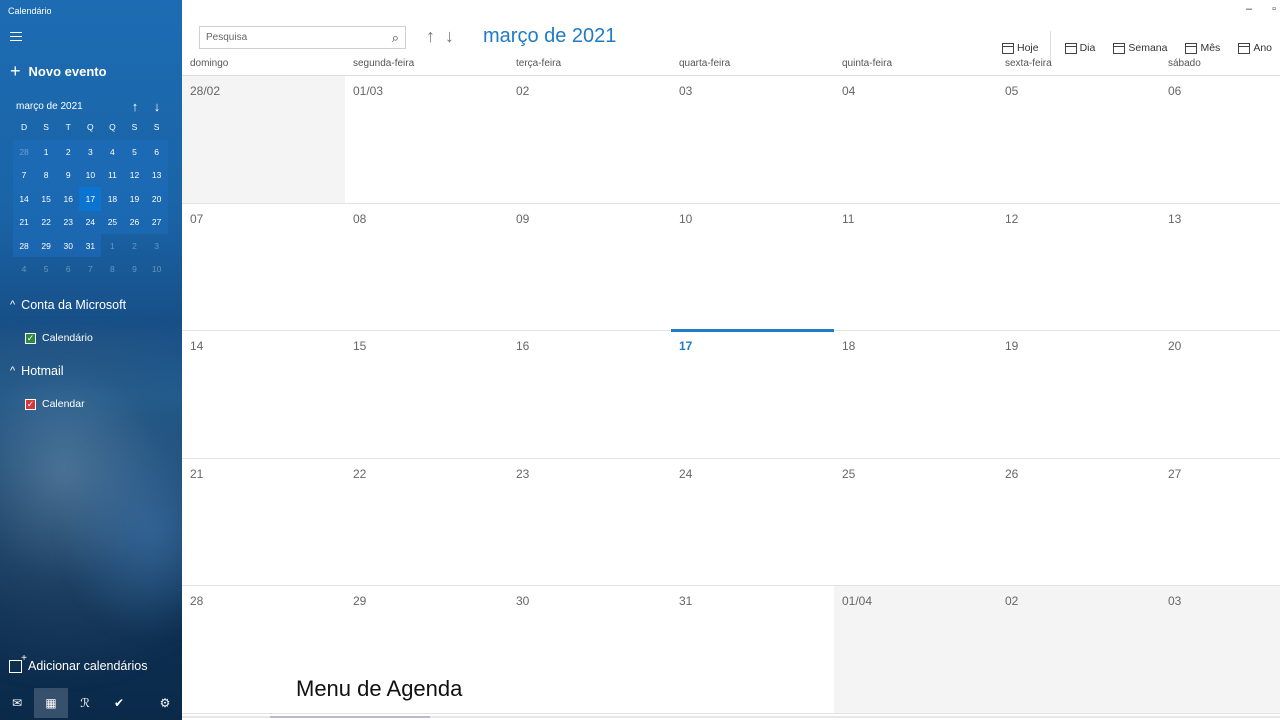 This screenshot has width=1280, height=720. Describe the element at coordinates (1220, 139) in the screenshot. I see `day-cell: 06` at that location.